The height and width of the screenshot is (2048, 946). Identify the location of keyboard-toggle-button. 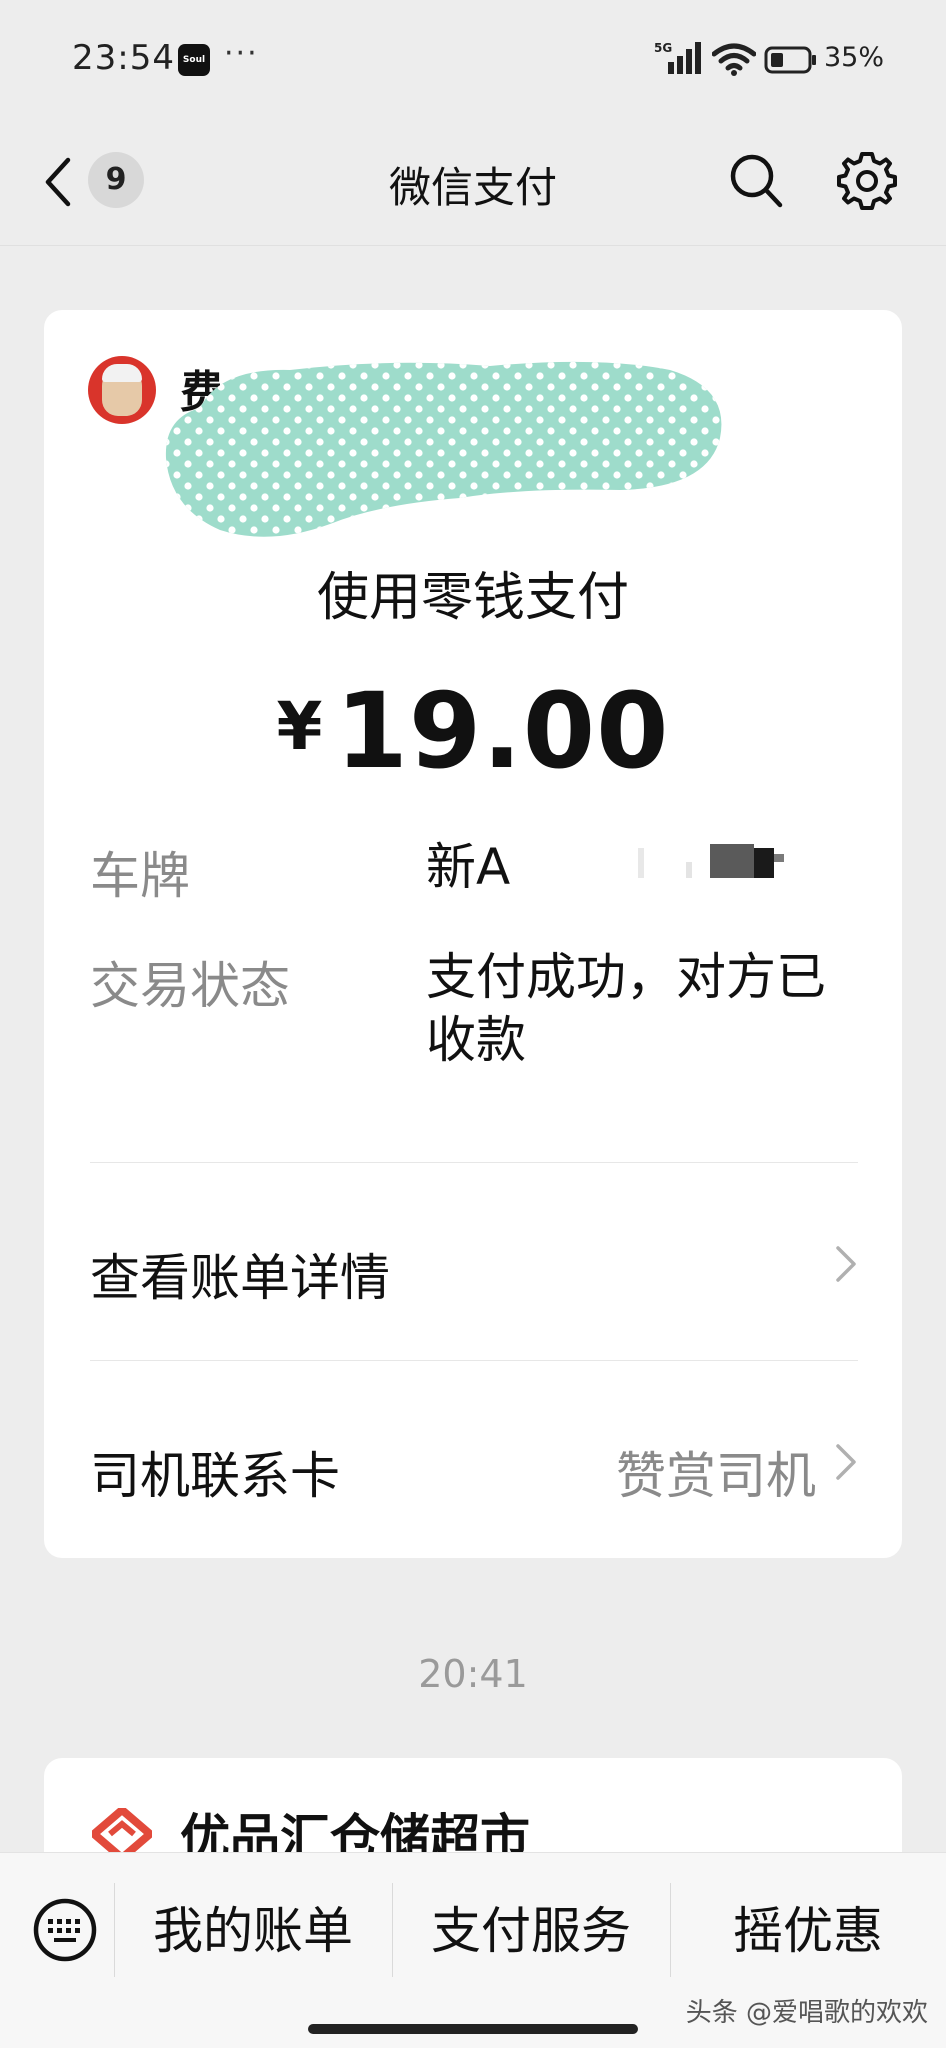
(67, 1931).